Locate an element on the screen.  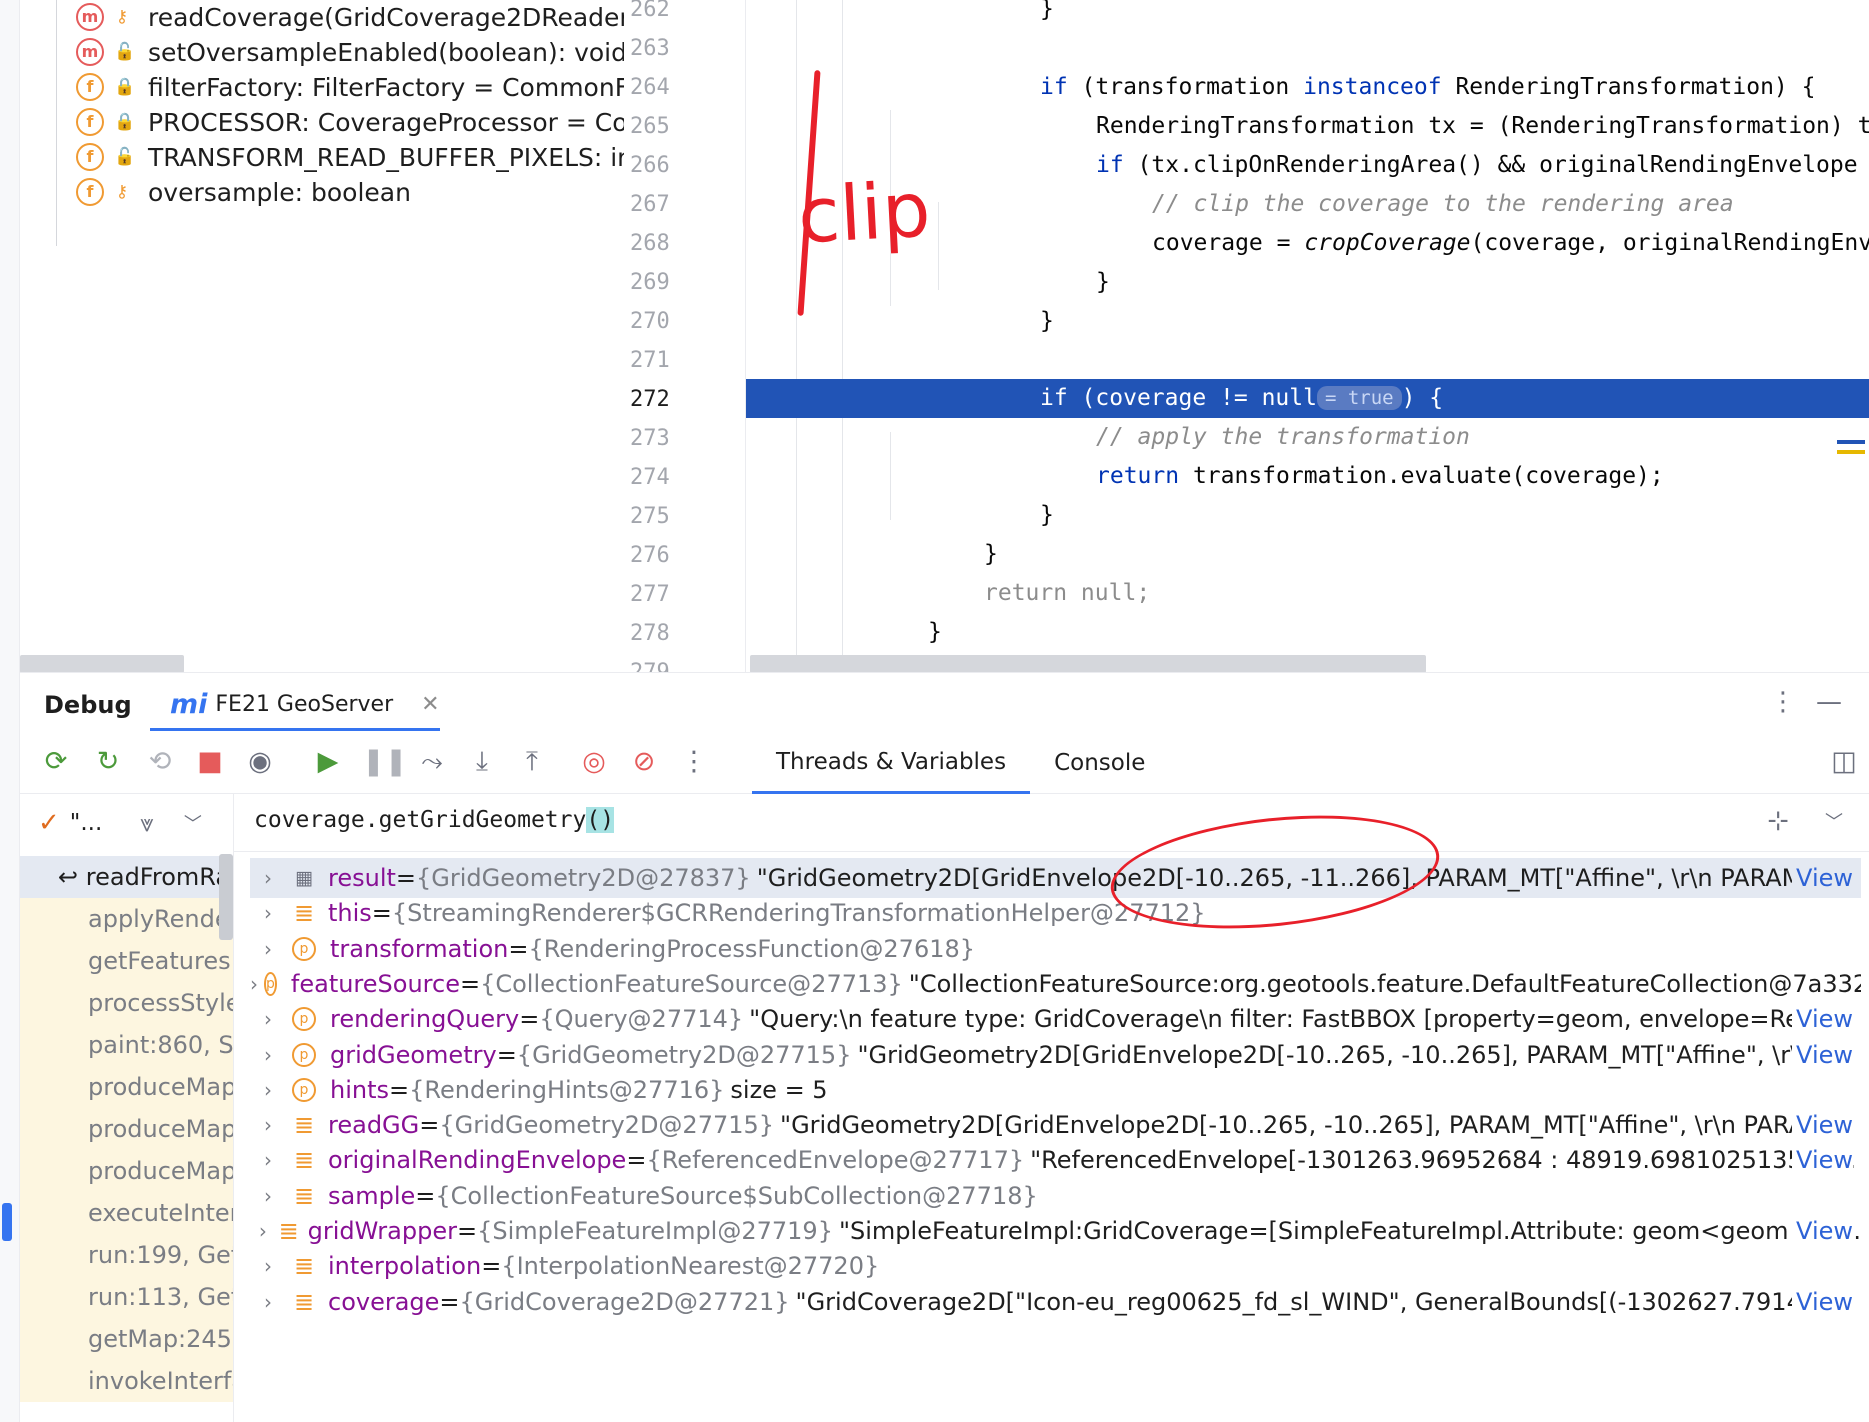
line-number: 270 is located at coordinates (660, 321).